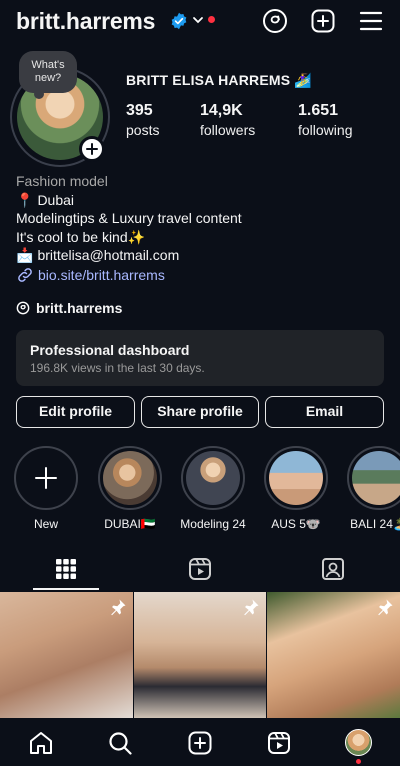  What do you see at coordinates (227, 120) in the screenshot?
I see `stat-followers: 14,9K followers` at bounding box center [227, 120].